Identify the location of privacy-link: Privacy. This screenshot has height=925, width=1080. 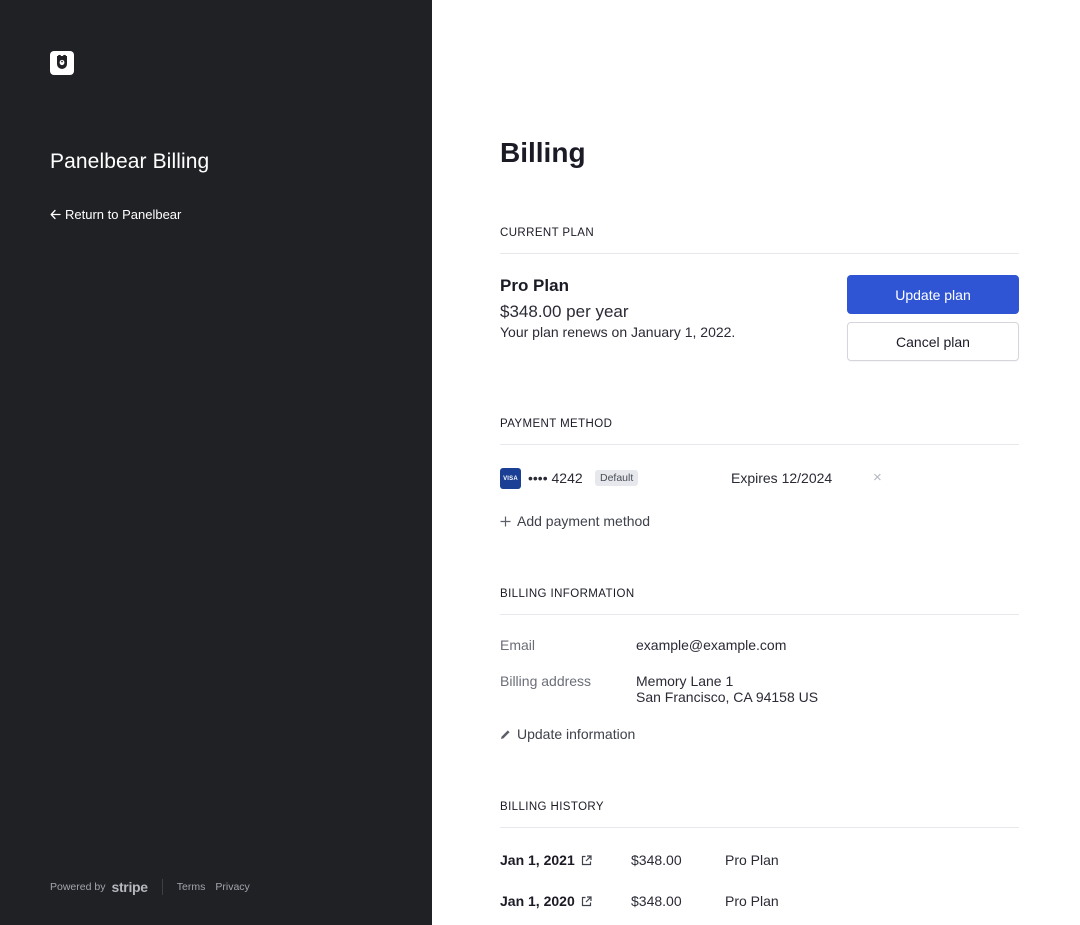
(232, 887).